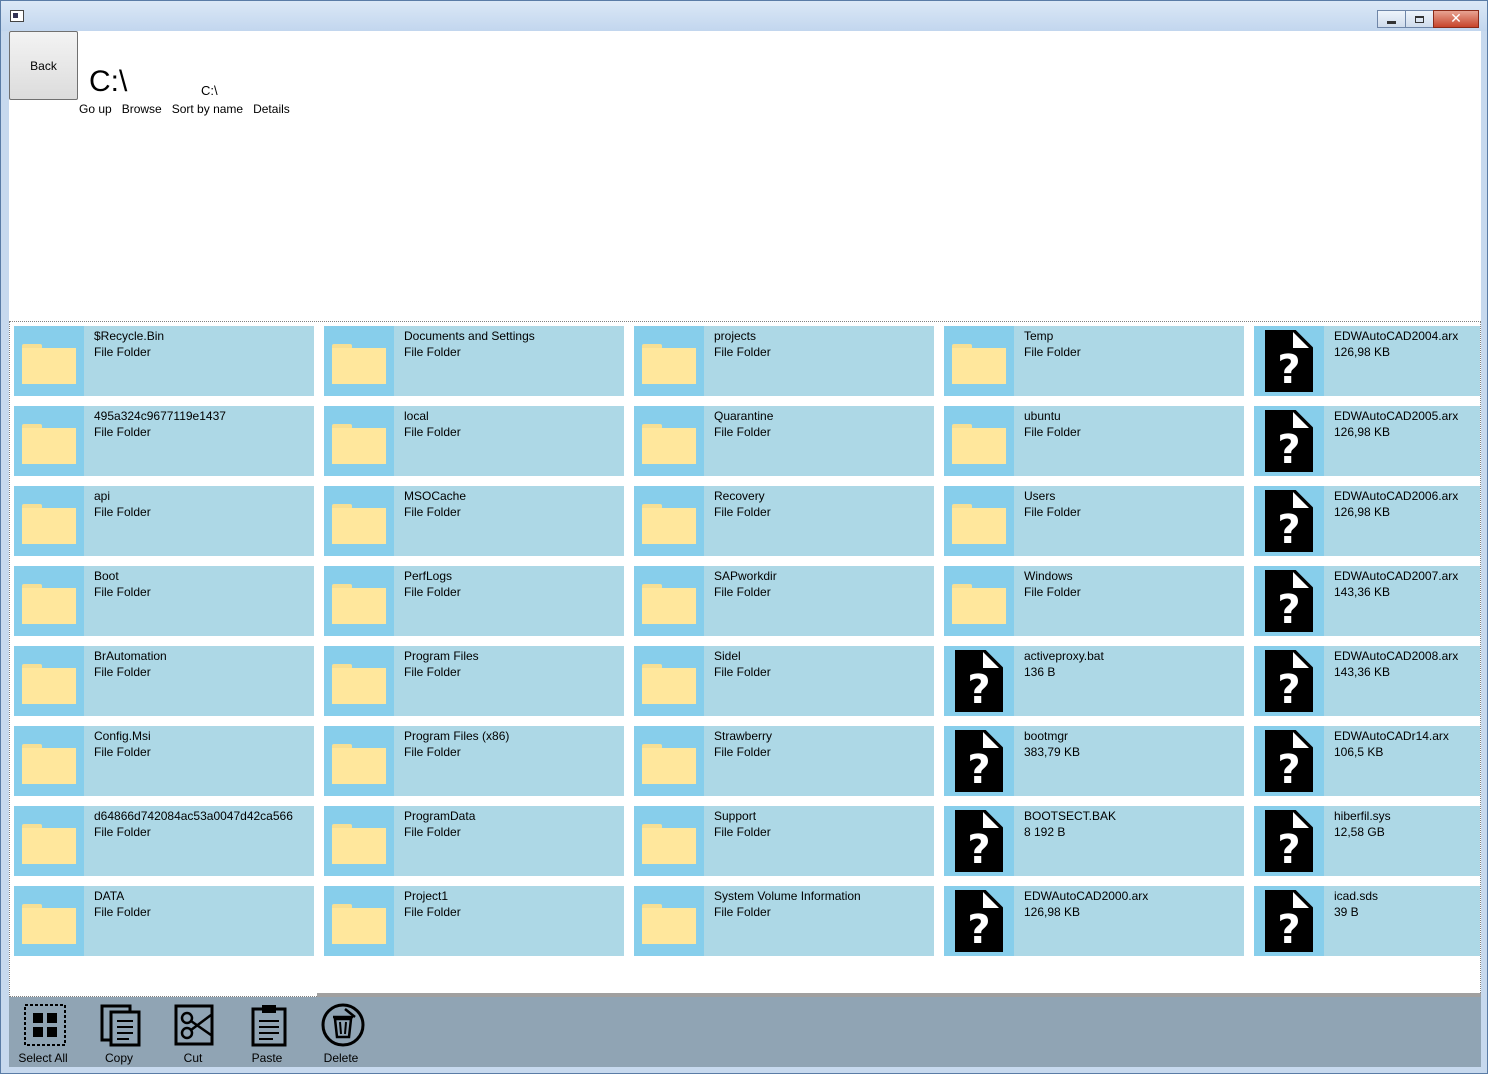 This screenshot has width=1488, height=1074. What do you see at coordinates (474, 601) in the screenshot?
I see `folder-item: PerfLogs File Folder` at bounding box center [474, 601].